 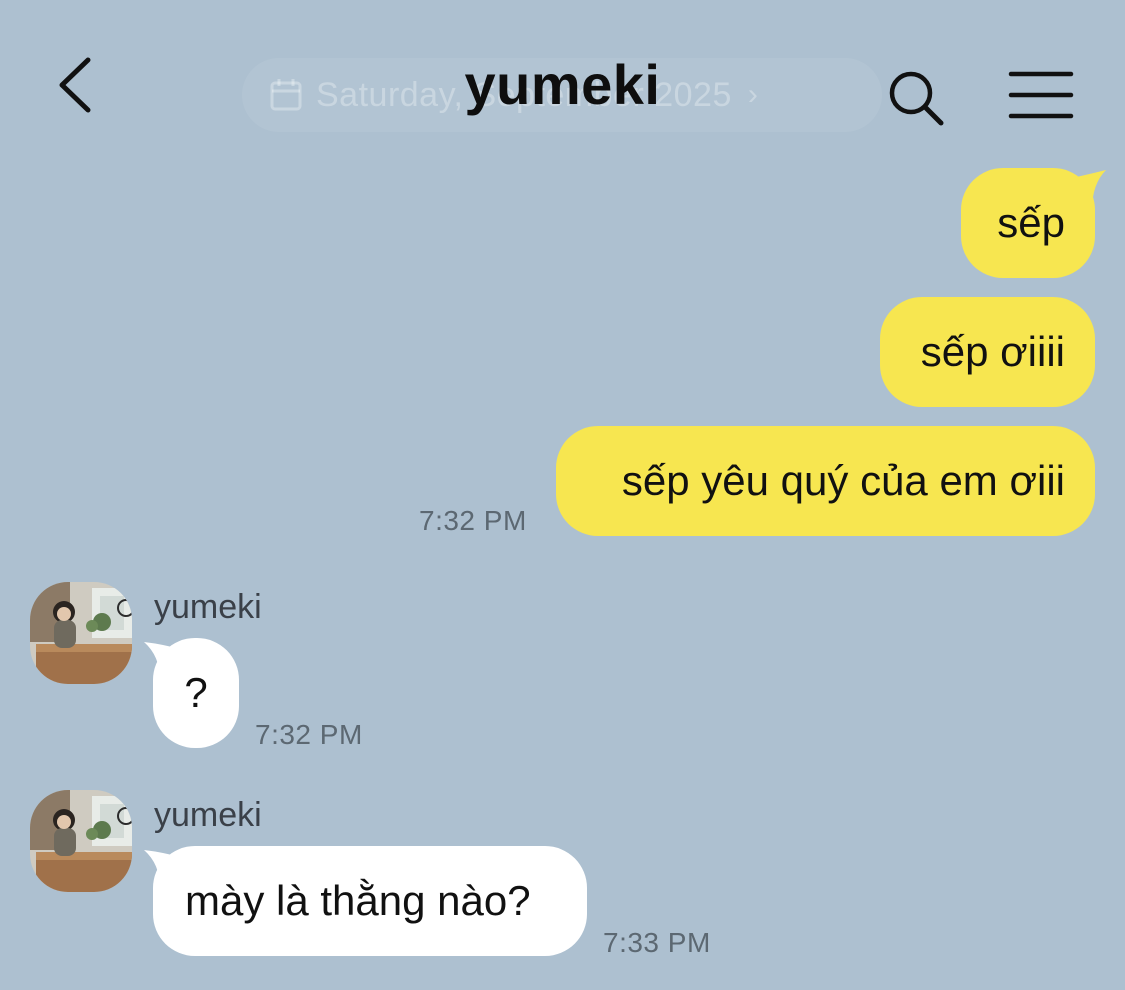 I want to click on message-text: sếp ơiiii, so click(x=992, y=351).